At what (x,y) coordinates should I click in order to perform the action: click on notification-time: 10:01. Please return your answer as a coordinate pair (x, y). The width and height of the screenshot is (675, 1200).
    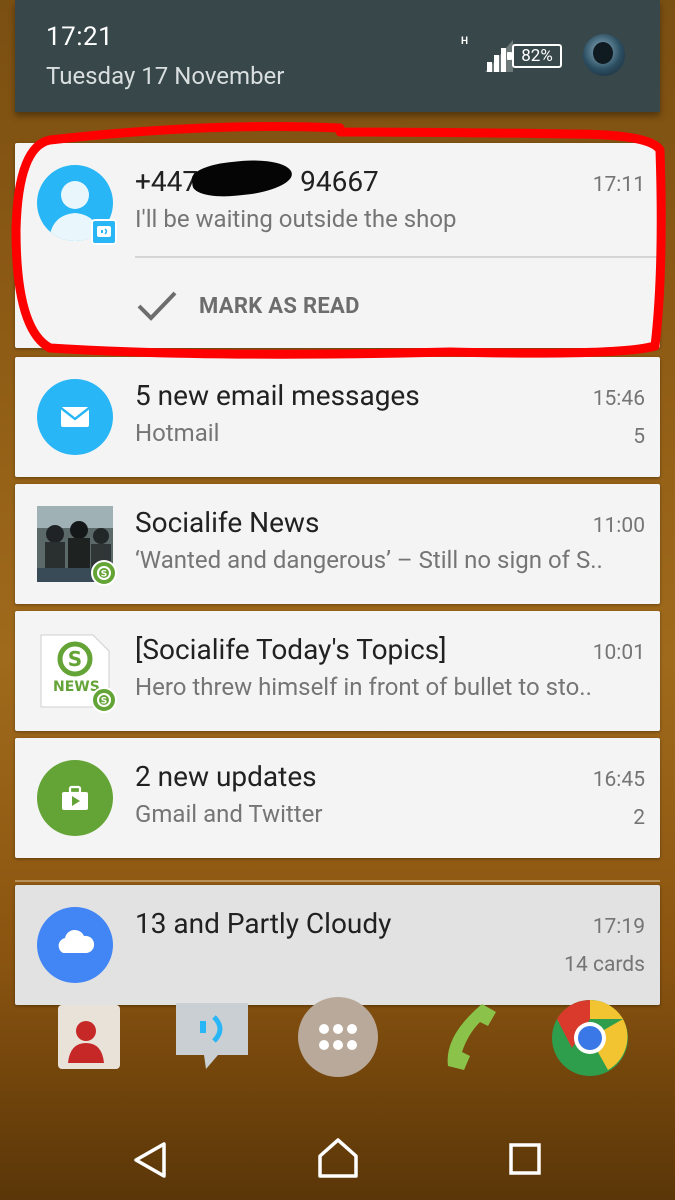
    Looking at the image, I should click on (618, 653).